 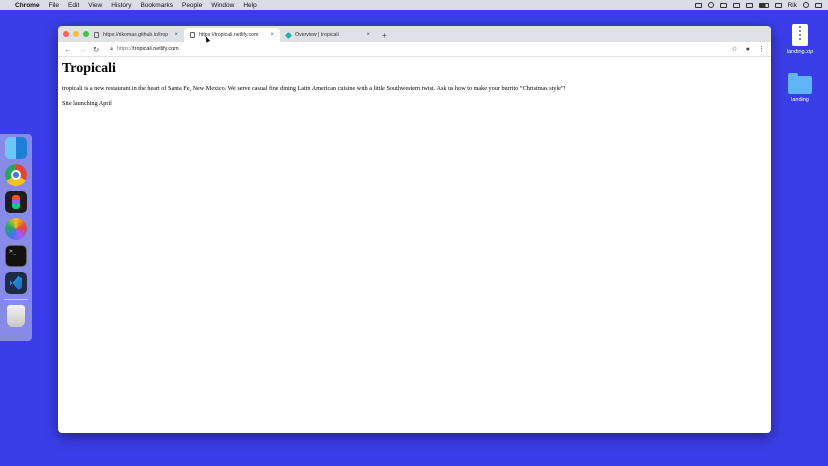 I want to click on menu-list-icon, so click(x=818, y=5).